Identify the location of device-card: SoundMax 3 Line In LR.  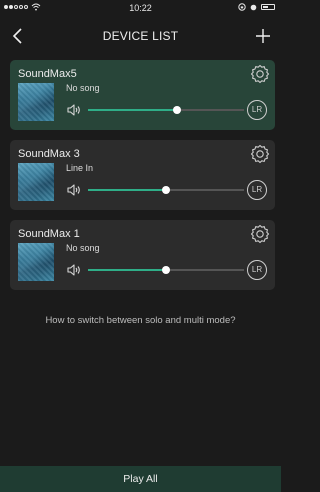
(142, 175).